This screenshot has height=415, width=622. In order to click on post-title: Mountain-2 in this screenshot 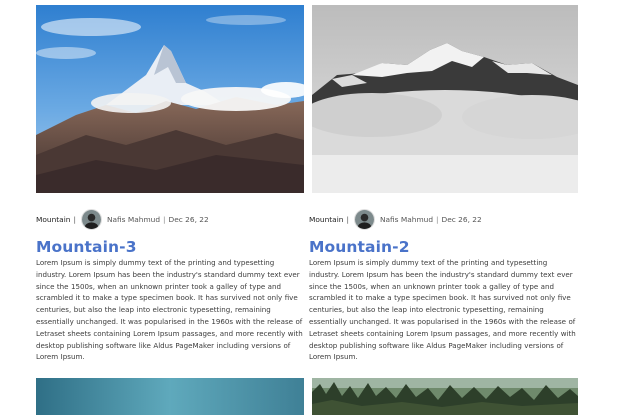, I will do `click(443, 247)`.